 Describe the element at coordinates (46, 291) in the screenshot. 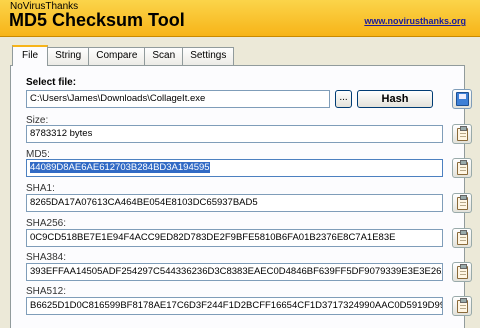

I see `sha512-label: SHA512:` at that location.